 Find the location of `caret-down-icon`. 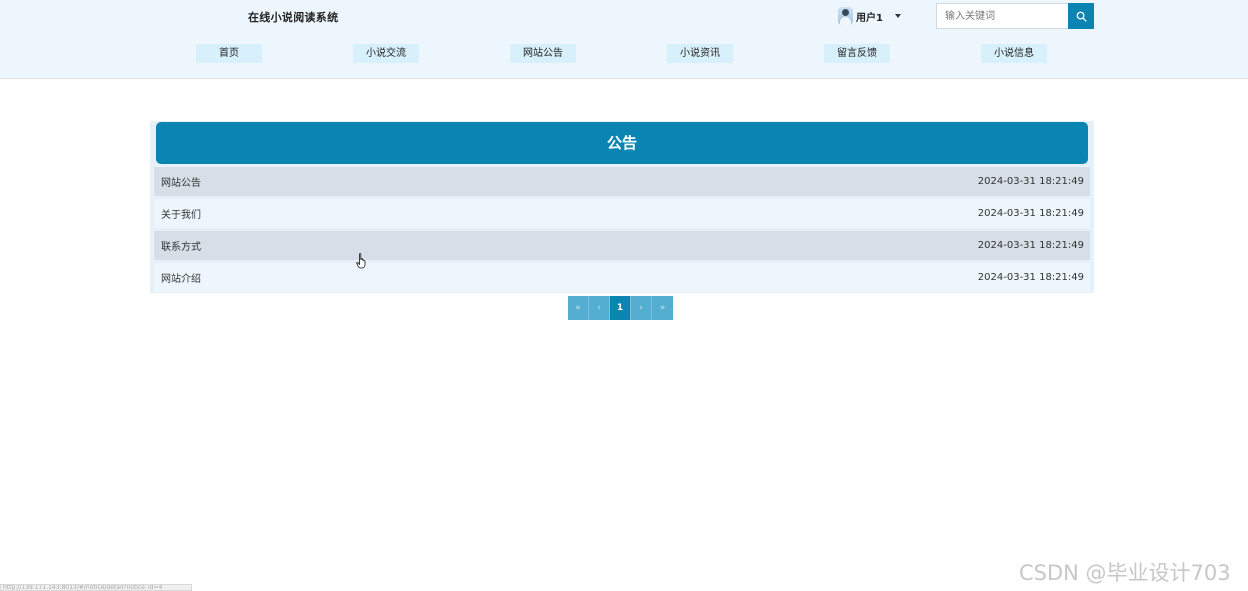

caret-down-icon is located at coordinates (897, 16).